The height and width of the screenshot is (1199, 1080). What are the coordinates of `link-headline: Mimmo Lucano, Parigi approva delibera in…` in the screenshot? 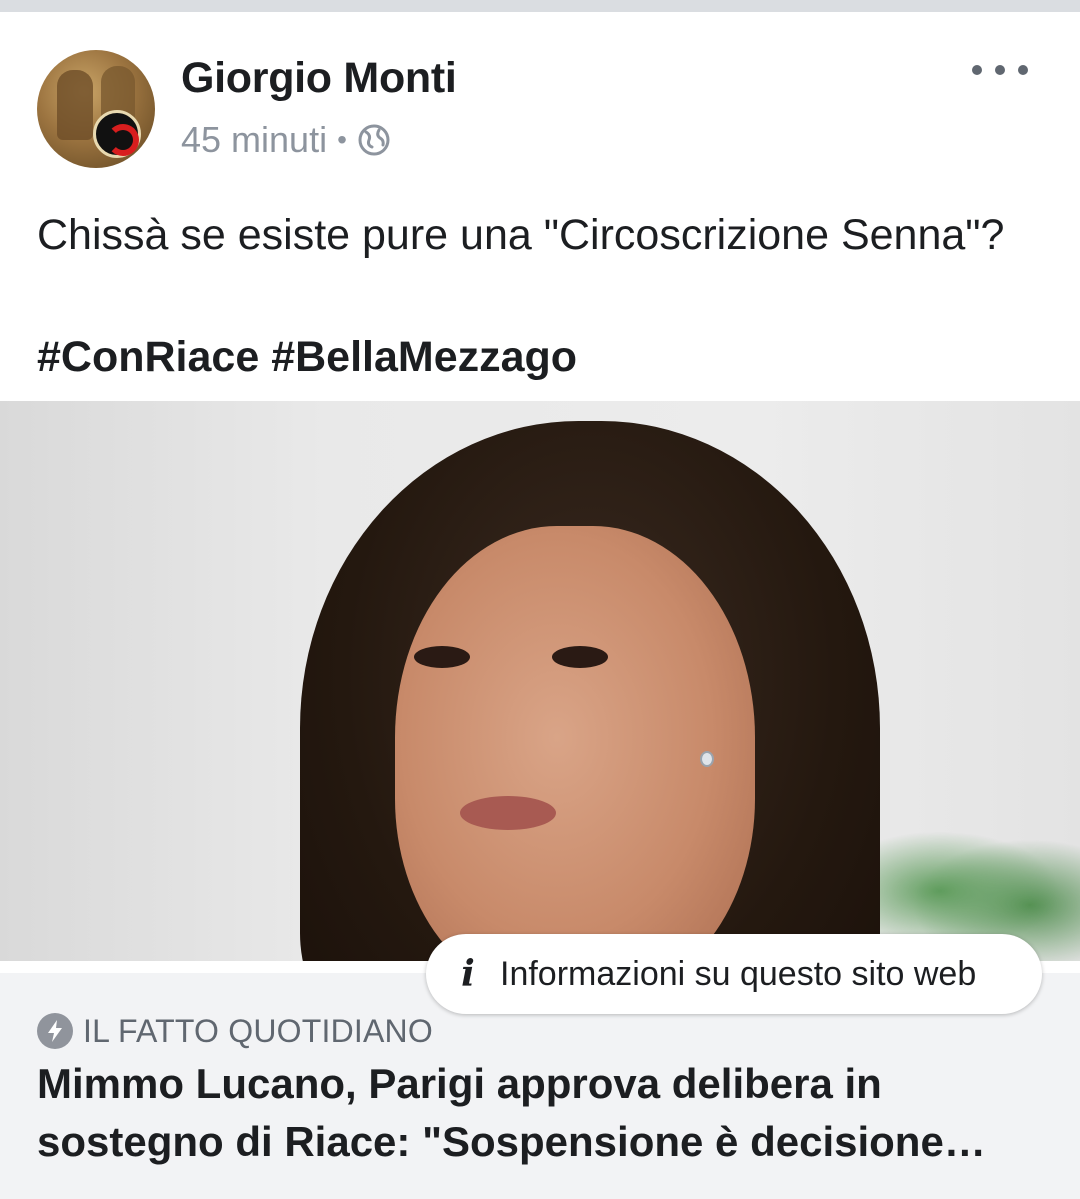 It's located at (542, 1113).